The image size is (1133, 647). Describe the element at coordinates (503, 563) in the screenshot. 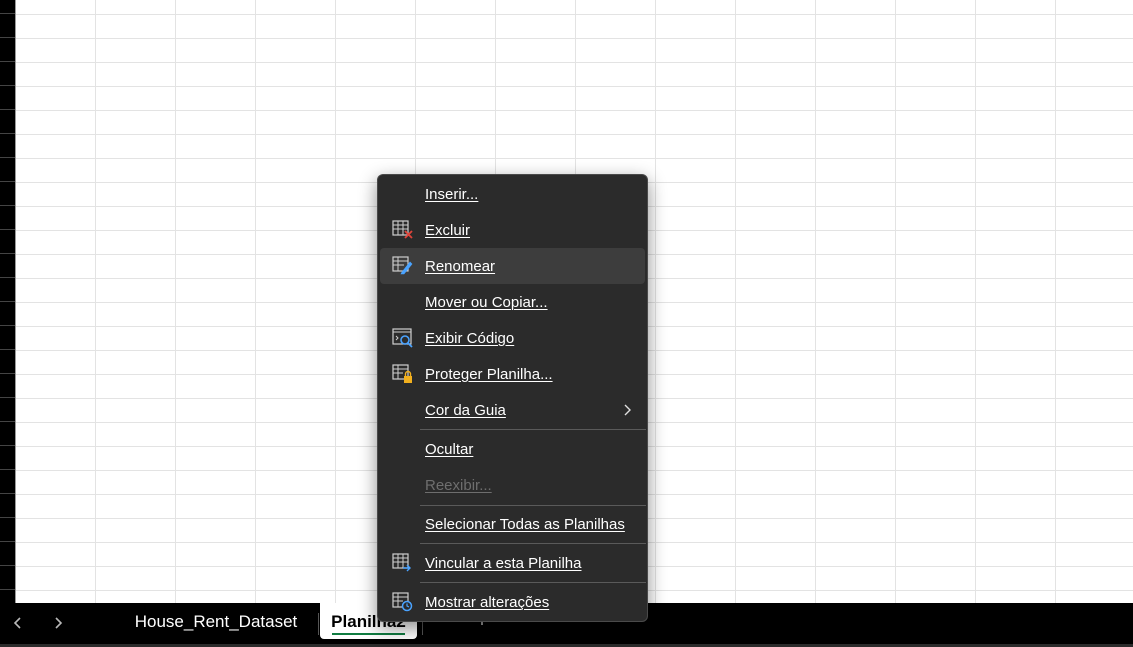

I see `menu-item-label: Vincular a esta Planilha` at that location.